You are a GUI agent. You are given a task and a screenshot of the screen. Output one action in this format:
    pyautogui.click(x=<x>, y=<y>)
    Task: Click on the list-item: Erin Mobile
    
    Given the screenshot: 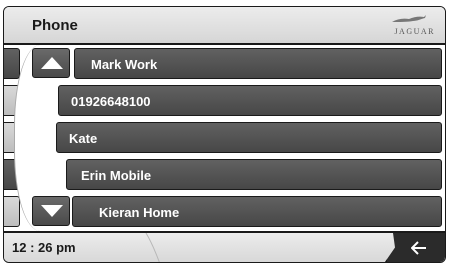 What is the action you would take?
    pyautogui.click(x=254, y=174)
    